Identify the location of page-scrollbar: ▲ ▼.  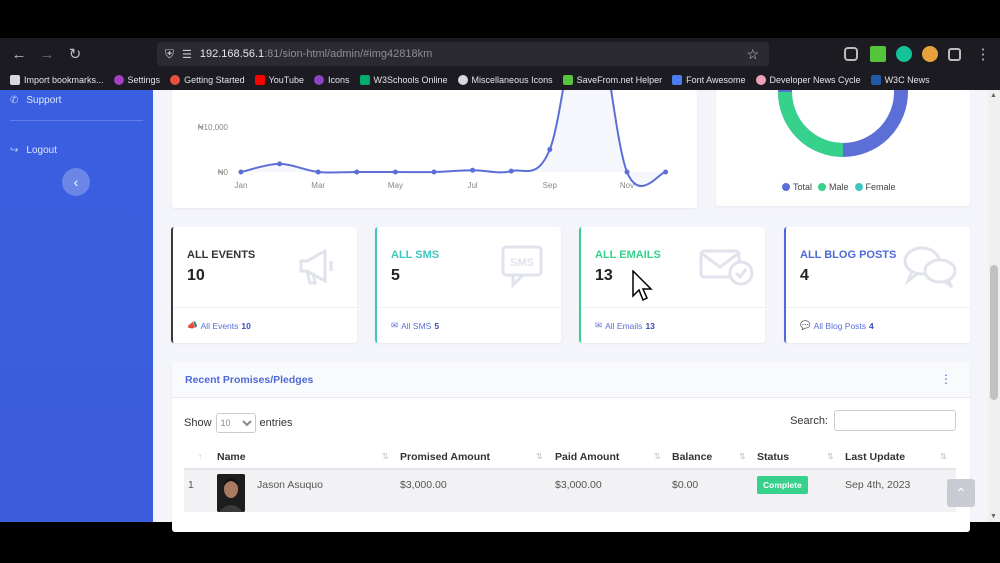
(994, 306).